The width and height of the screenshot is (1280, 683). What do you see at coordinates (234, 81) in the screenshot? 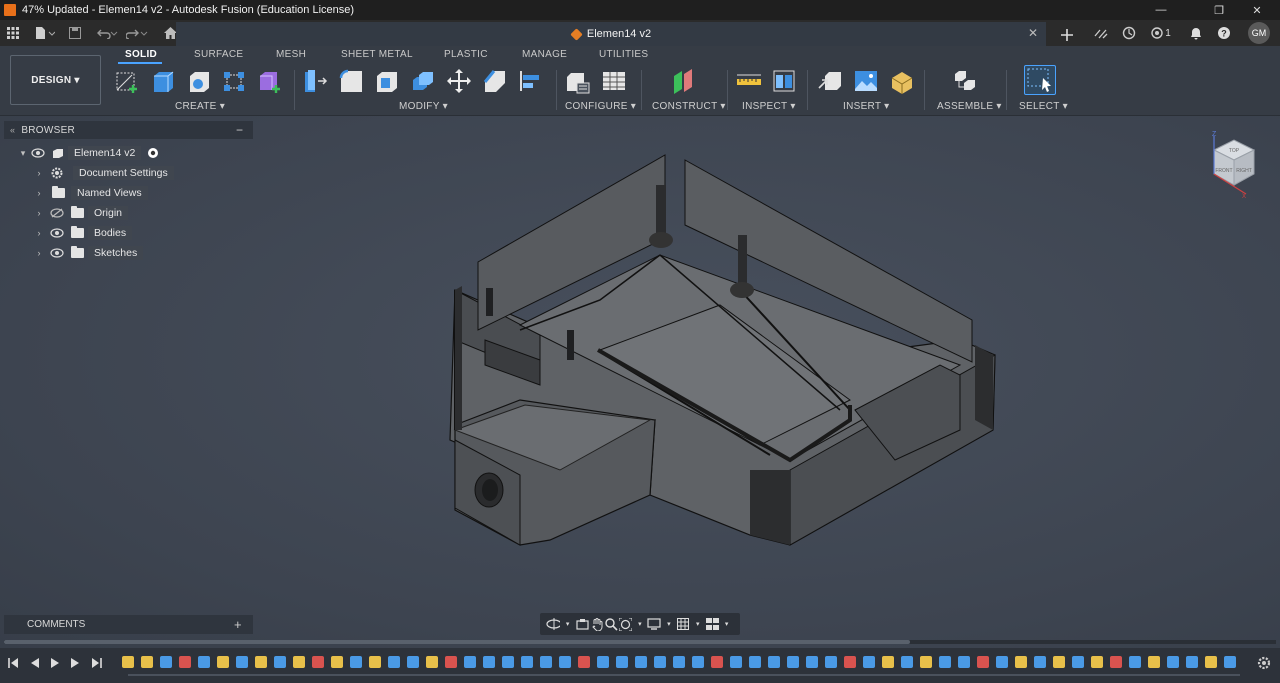
I see `rectangular-pattern-icon` at bounding box center [234, 81].